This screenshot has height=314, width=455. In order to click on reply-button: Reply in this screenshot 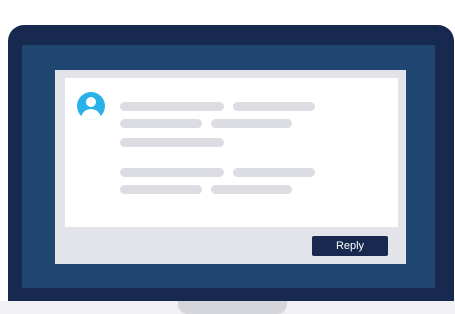, I will do `click(350, 246)`.